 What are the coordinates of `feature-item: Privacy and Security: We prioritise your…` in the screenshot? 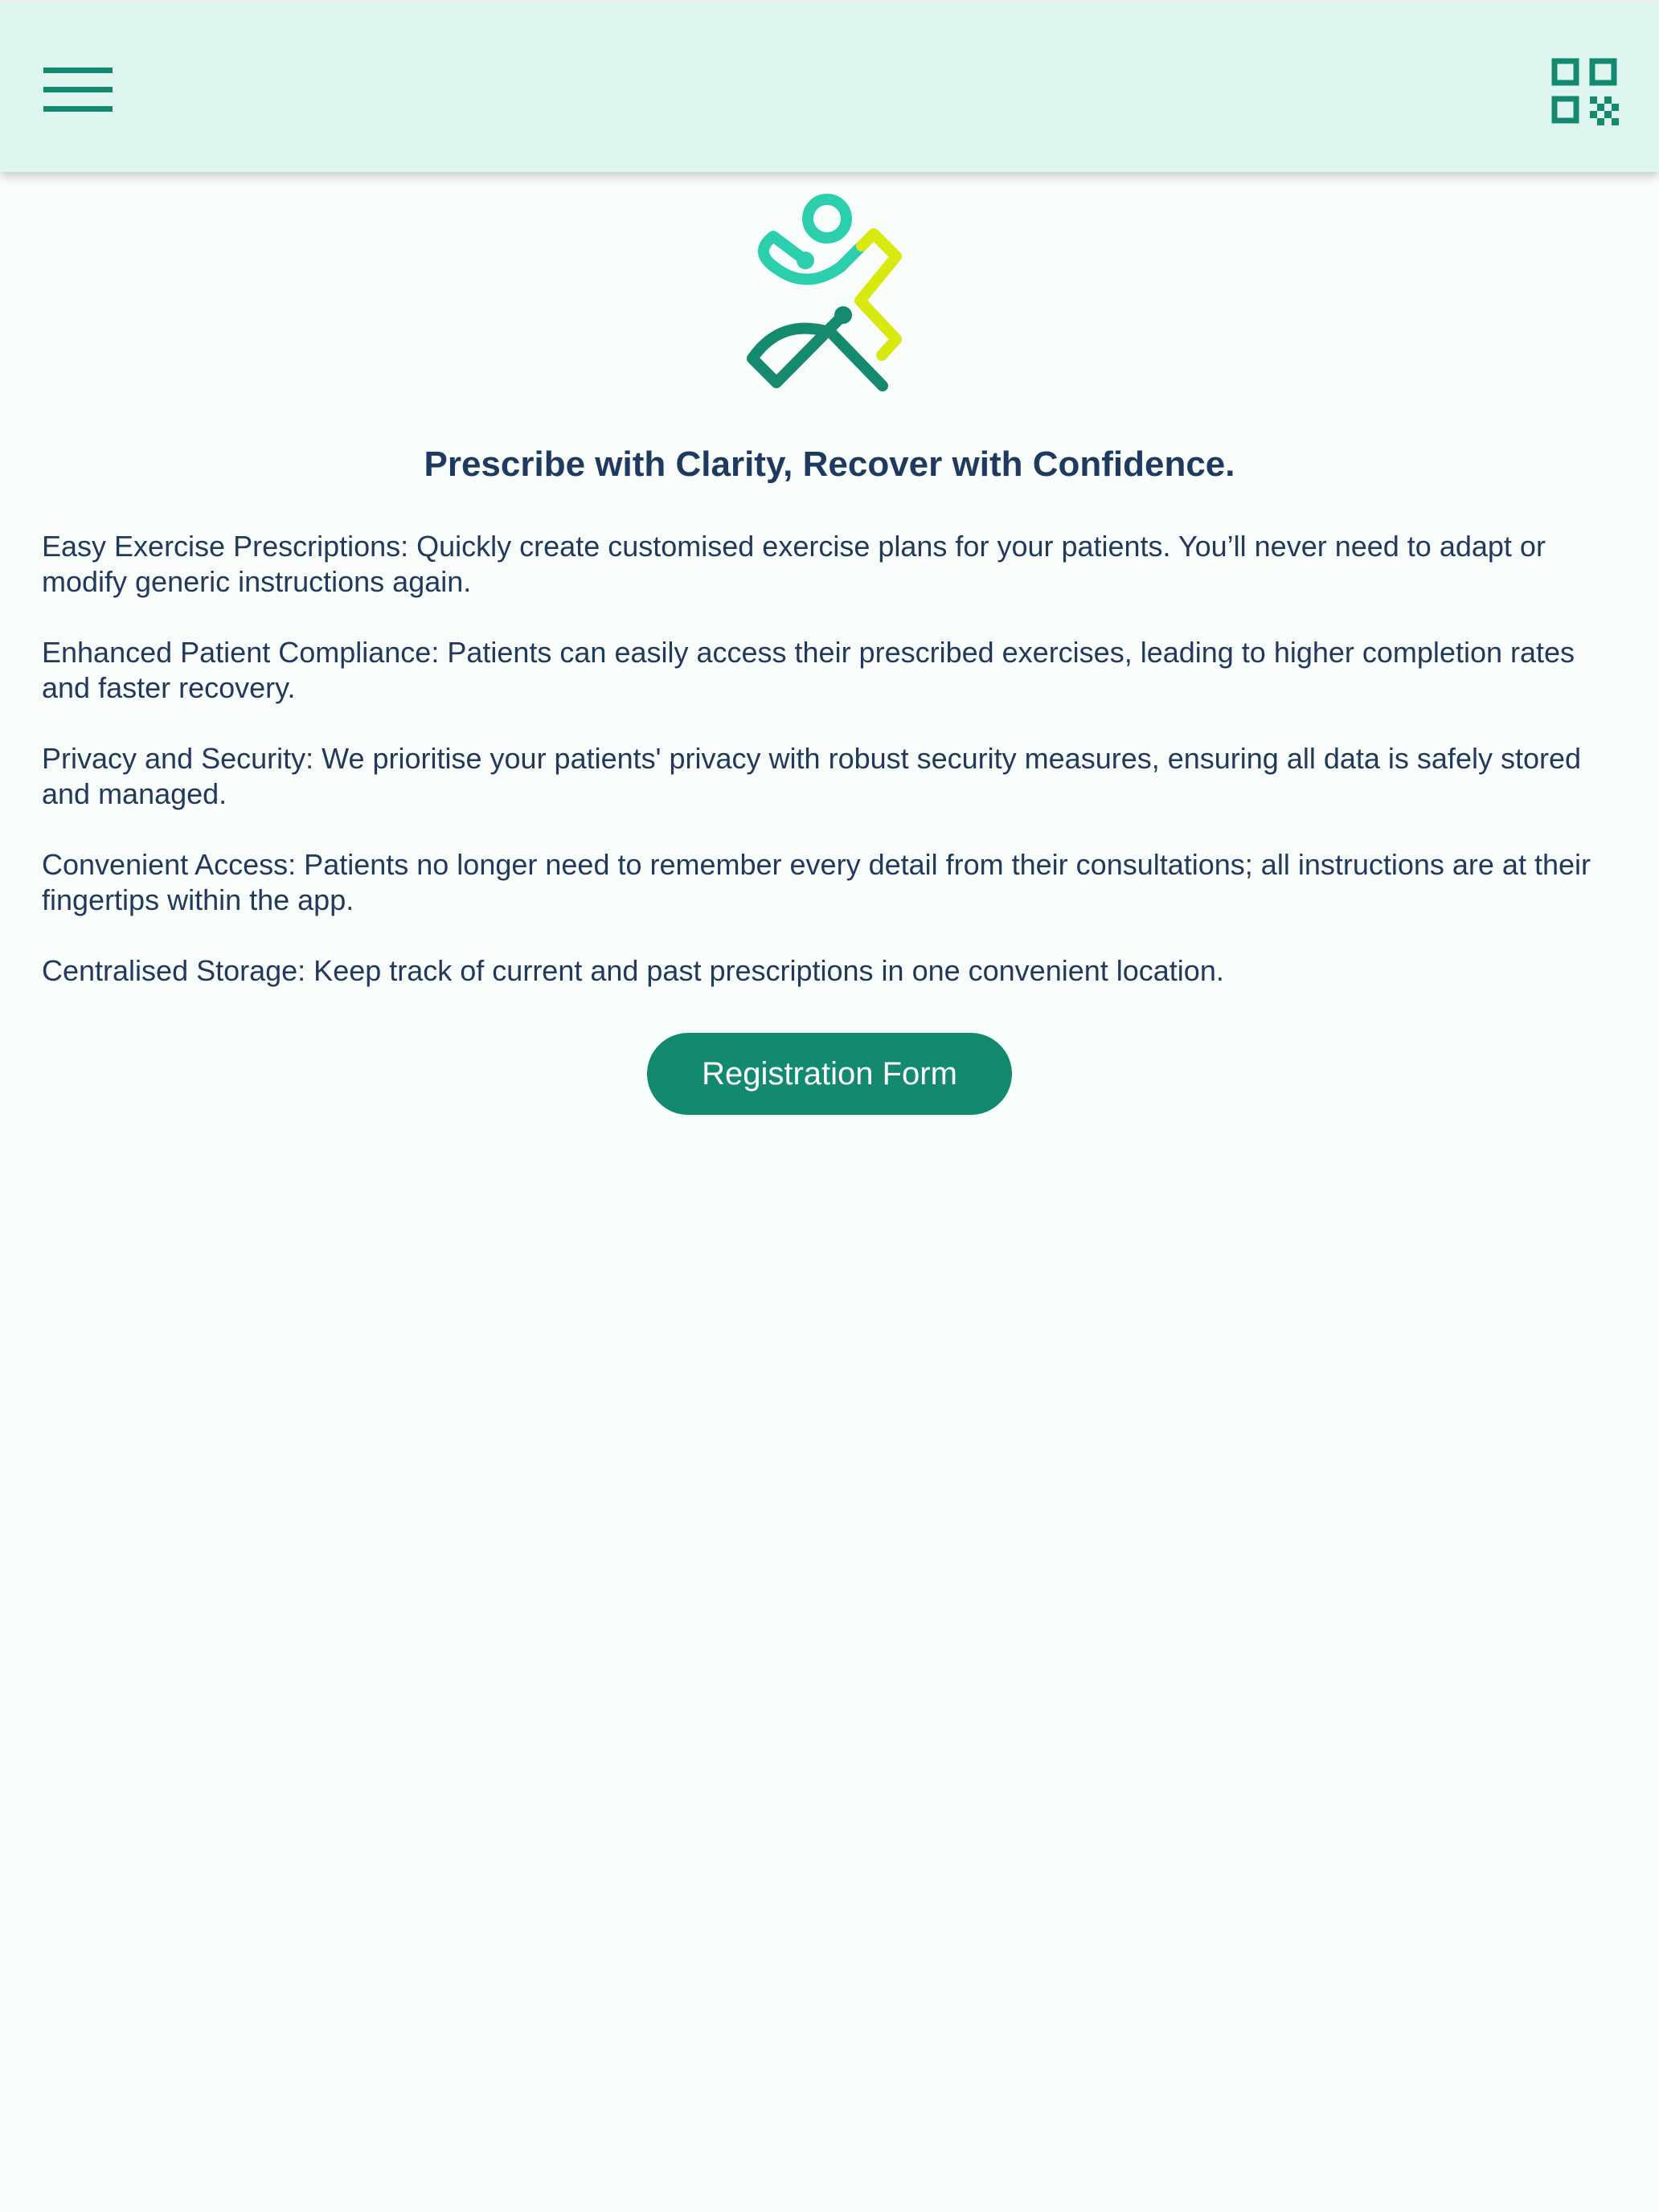 It's located at (812, 776).